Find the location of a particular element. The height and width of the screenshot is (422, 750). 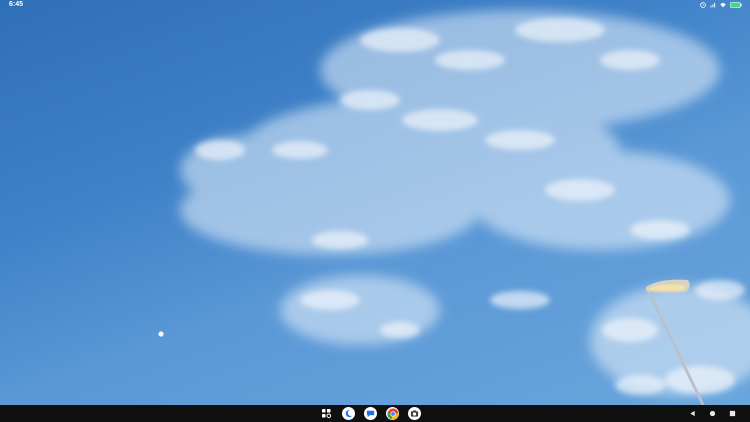

clock-icon is located at coordinates (703, 5).